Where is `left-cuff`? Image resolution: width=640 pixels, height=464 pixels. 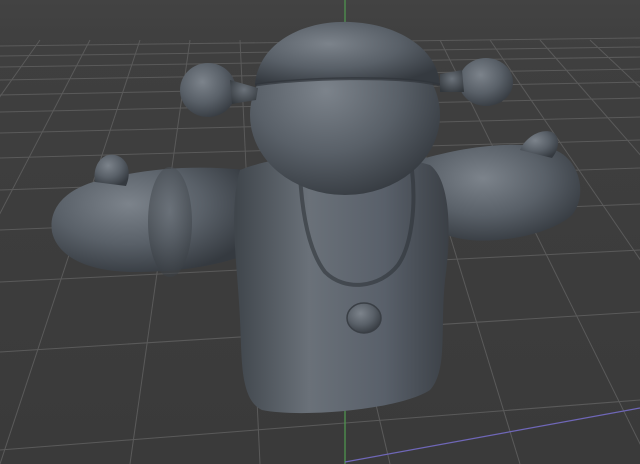
left-cuff is located at coordinates (170, 222).